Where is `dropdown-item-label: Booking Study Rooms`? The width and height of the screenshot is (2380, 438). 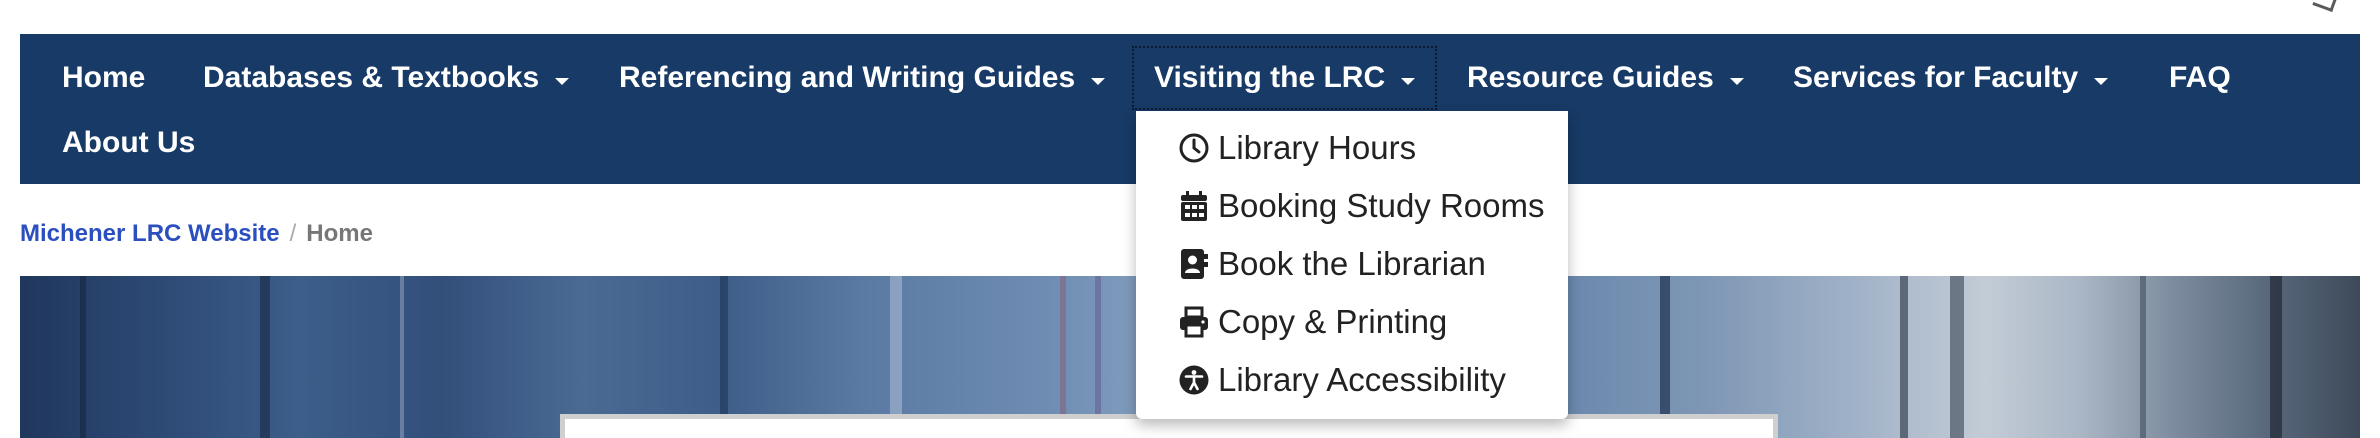
dropdown-item-label: Booking Study Rooms is located at coordinates (1381, 205).